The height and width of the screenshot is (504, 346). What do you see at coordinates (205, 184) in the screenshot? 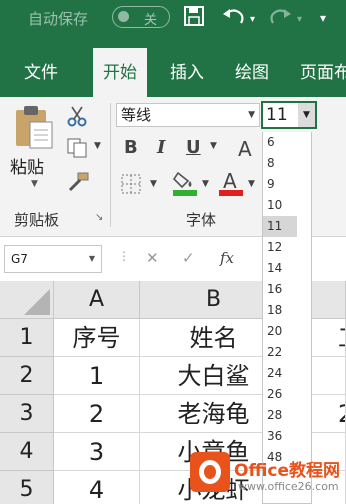
I see `fill-color-dropdown-icon: ▼` at bounding box center [205, 184].